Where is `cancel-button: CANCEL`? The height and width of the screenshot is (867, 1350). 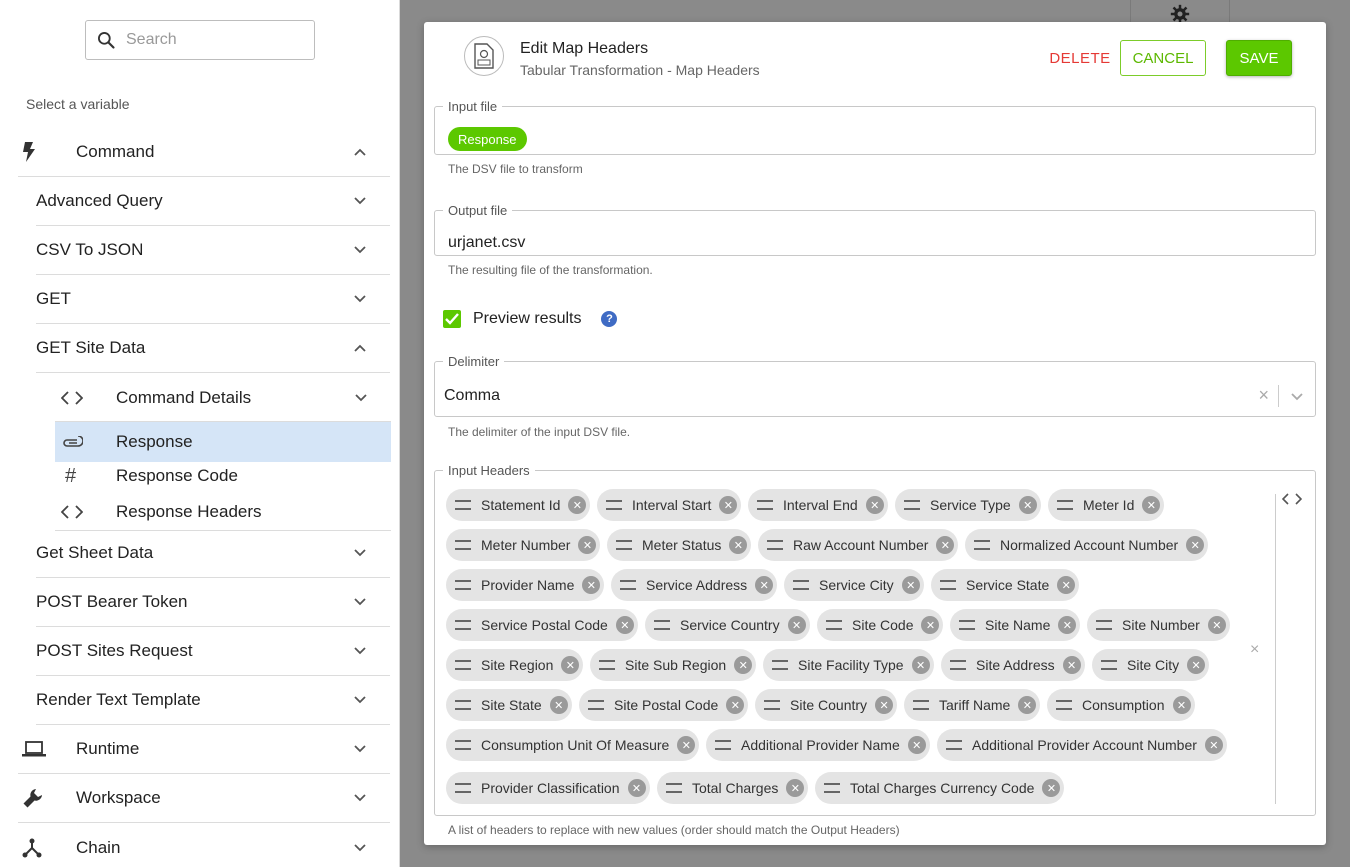 cancel-button: CANCEL is located at coordinates (1163, 58).